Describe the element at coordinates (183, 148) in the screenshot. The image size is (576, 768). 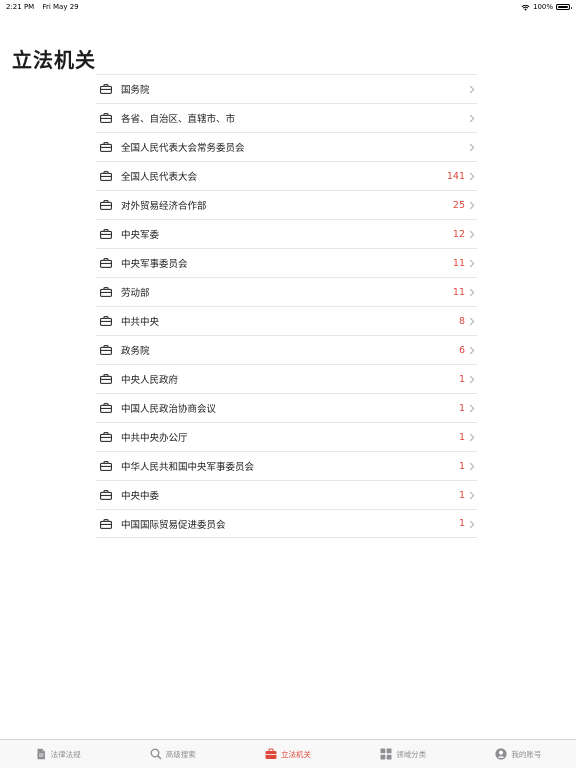
I see `list-item-label: 全国人民代表大会常务委员会` at that location.